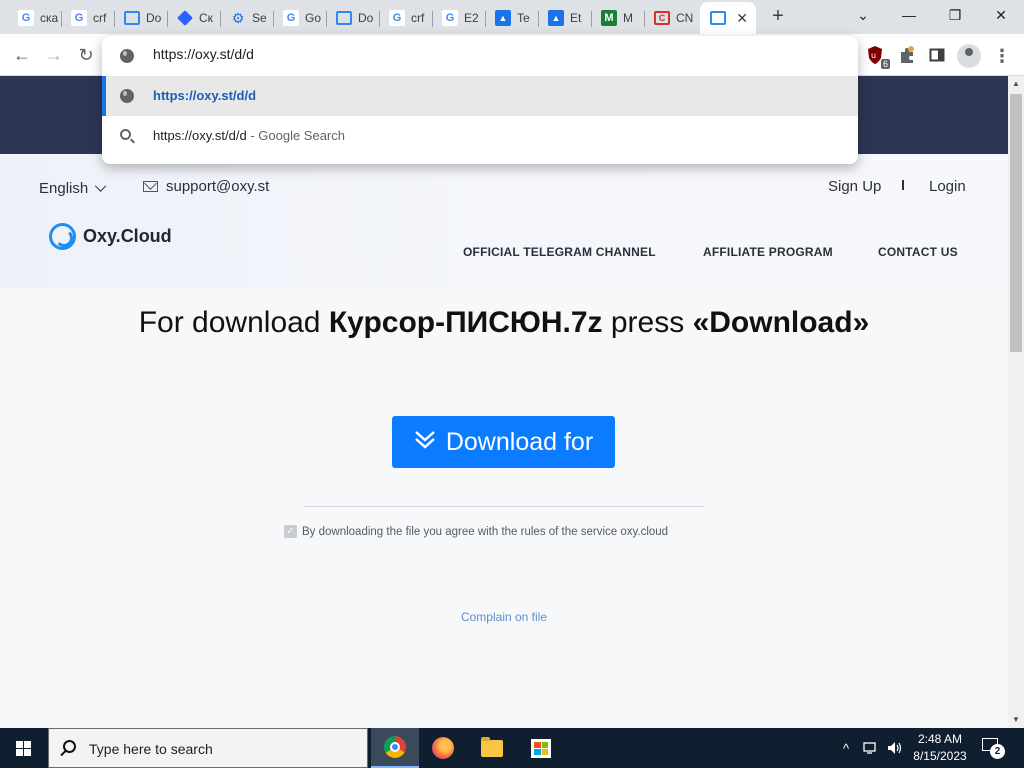 This screenshot has height=768, width=1024. Describe the element at coordinates (86, 55) in the screenshot. I see `reload-button: ↻` at that location.